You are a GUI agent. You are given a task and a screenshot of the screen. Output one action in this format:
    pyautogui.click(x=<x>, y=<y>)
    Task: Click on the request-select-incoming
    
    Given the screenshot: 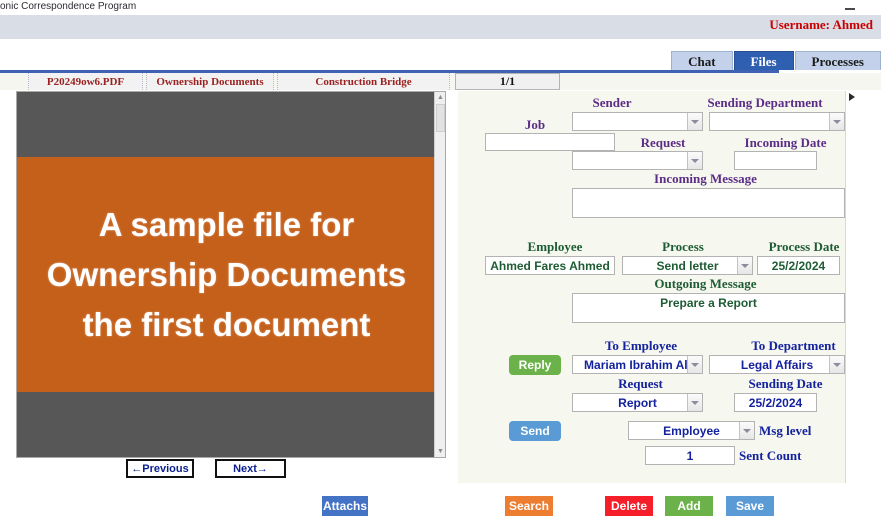 What is the action you would take?
    pyautogui.click(x=637, y=160)
    